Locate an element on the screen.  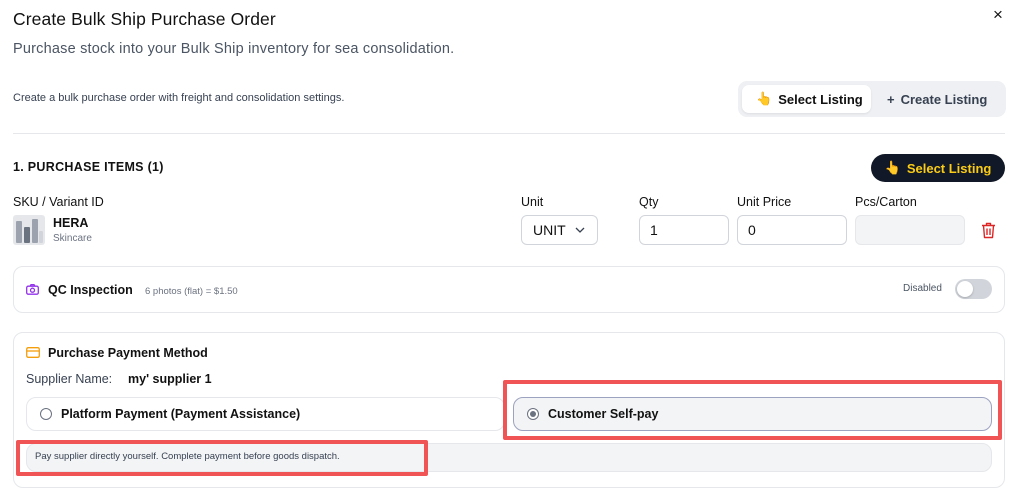
qc-inspection-toggle is located at coordinates (973, 289).